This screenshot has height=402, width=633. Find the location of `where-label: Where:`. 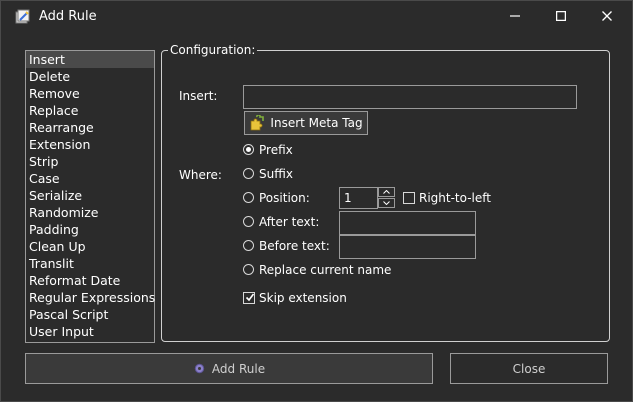

where-label: Where: is located at coordinates (200, 175).